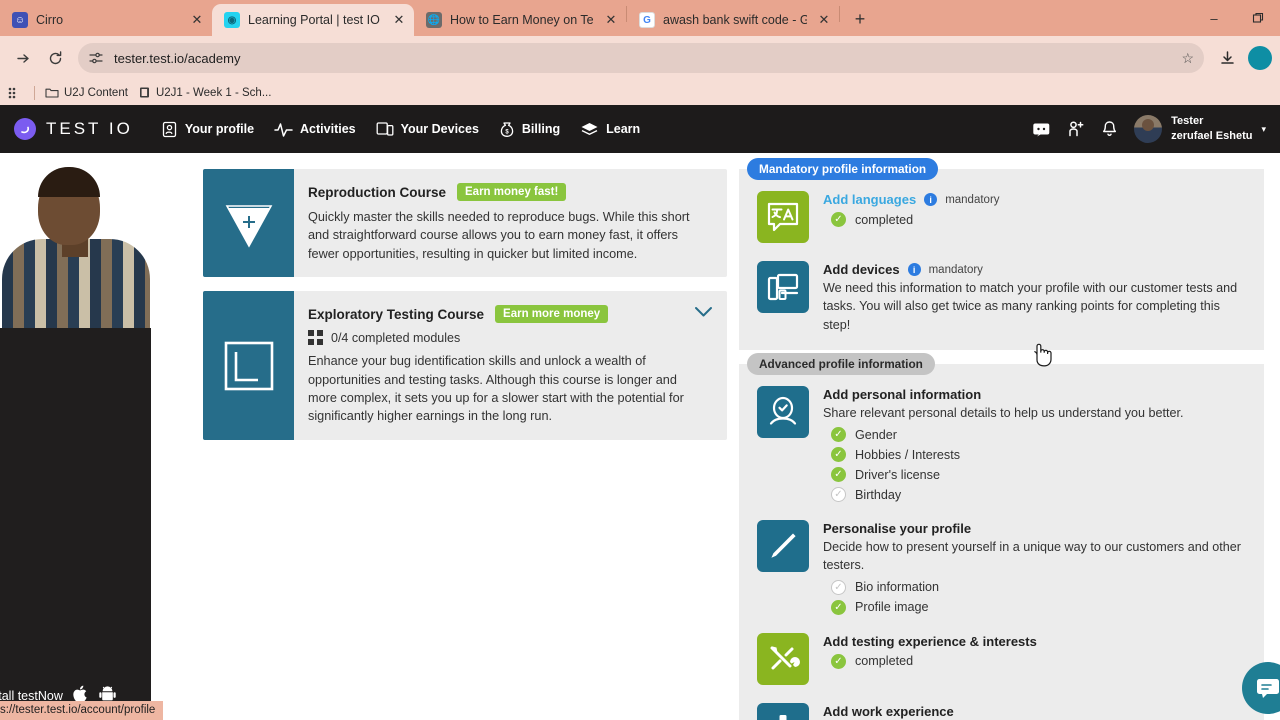 The image size is (1280, 720). Describe the element at coordinates (1038, 494) in the screenshot. I see `check-item: ✓ Birthday` at that location.